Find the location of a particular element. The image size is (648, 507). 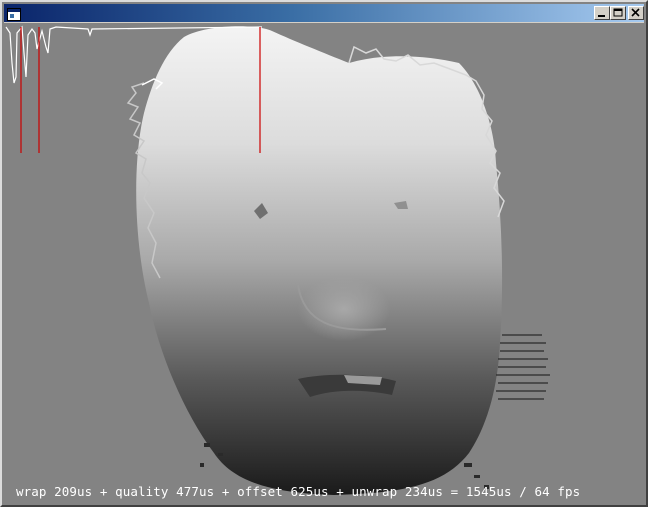

maximize-button is located at coordinates (618, 13).